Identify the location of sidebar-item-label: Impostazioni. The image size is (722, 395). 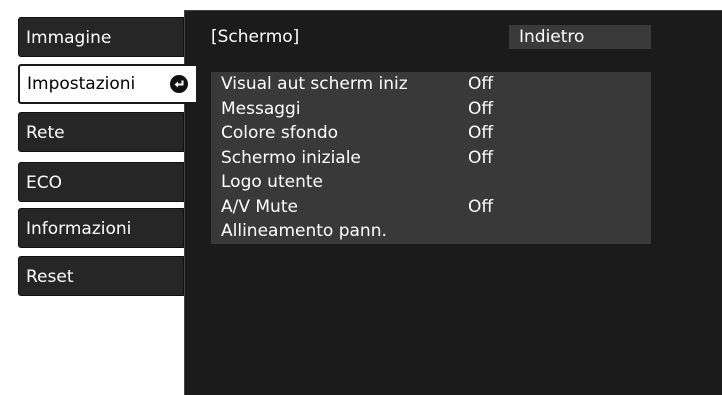
(81, 84).